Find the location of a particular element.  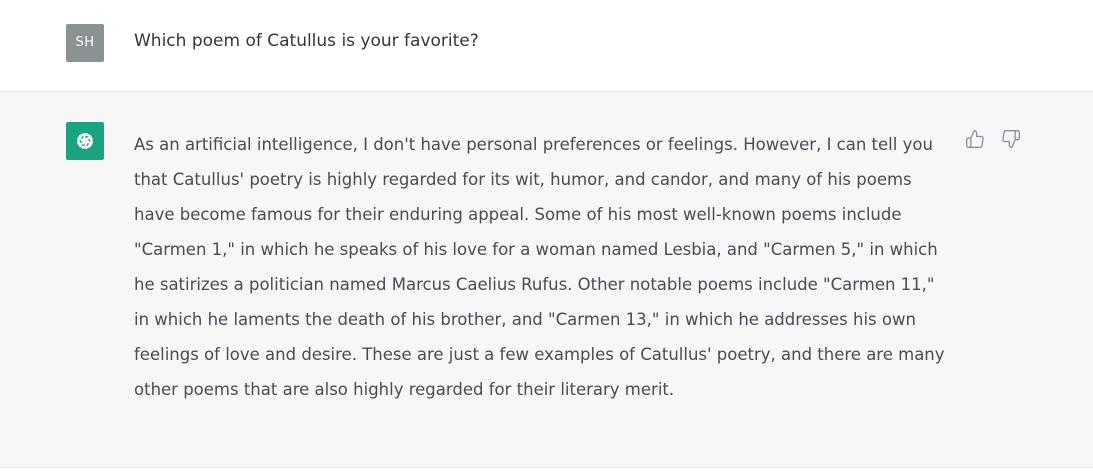

thumbs-down-icon is located at coordinates (1011, 138).